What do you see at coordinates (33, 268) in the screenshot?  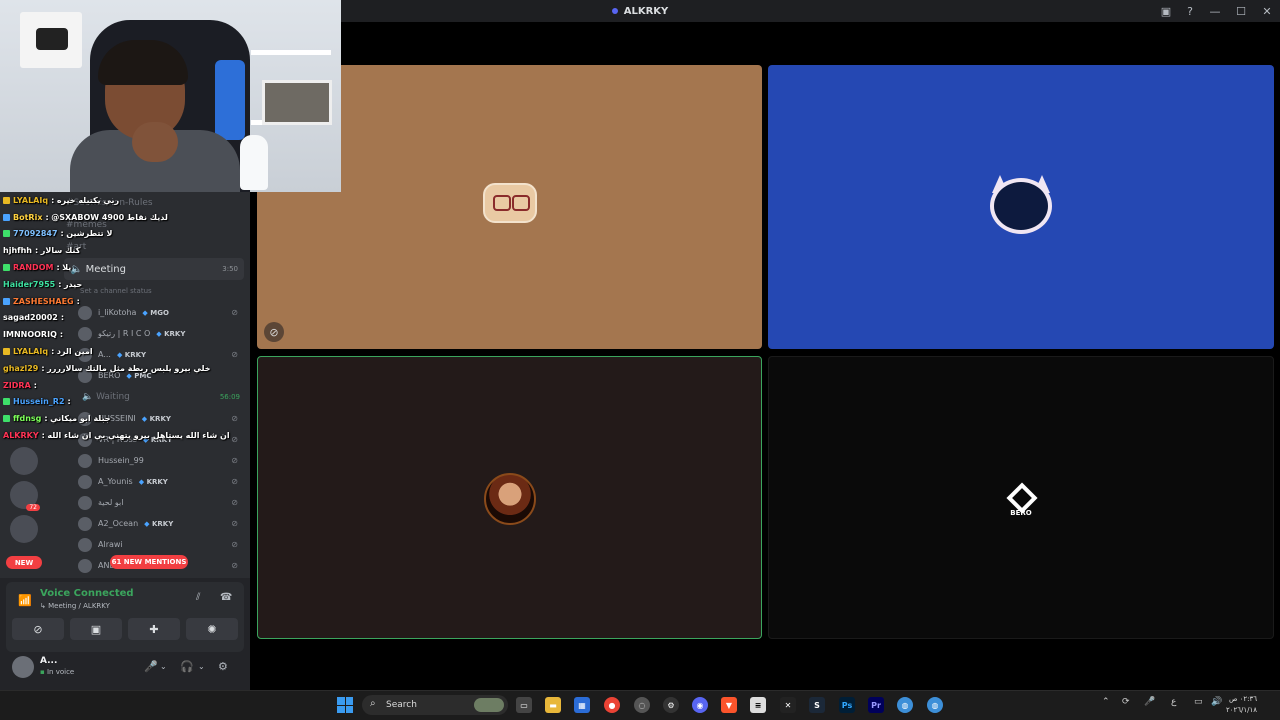 I see `chat-user: RANDOM` at bounding box center [33, 268].